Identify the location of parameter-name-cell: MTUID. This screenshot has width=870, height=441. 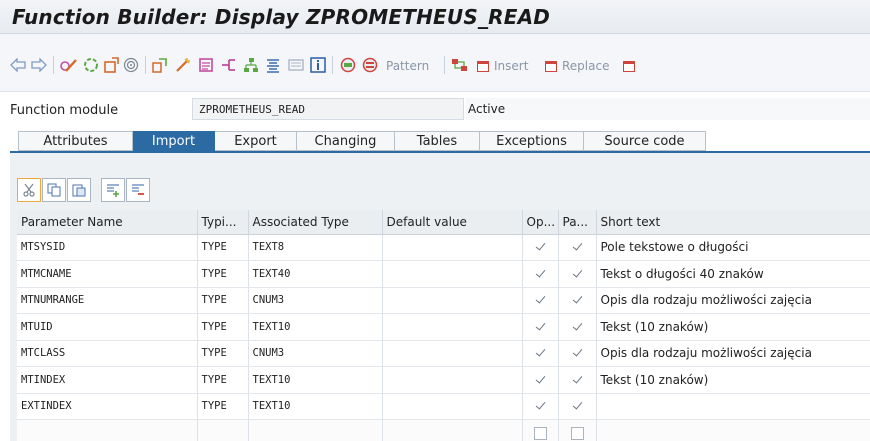
(107, 327).